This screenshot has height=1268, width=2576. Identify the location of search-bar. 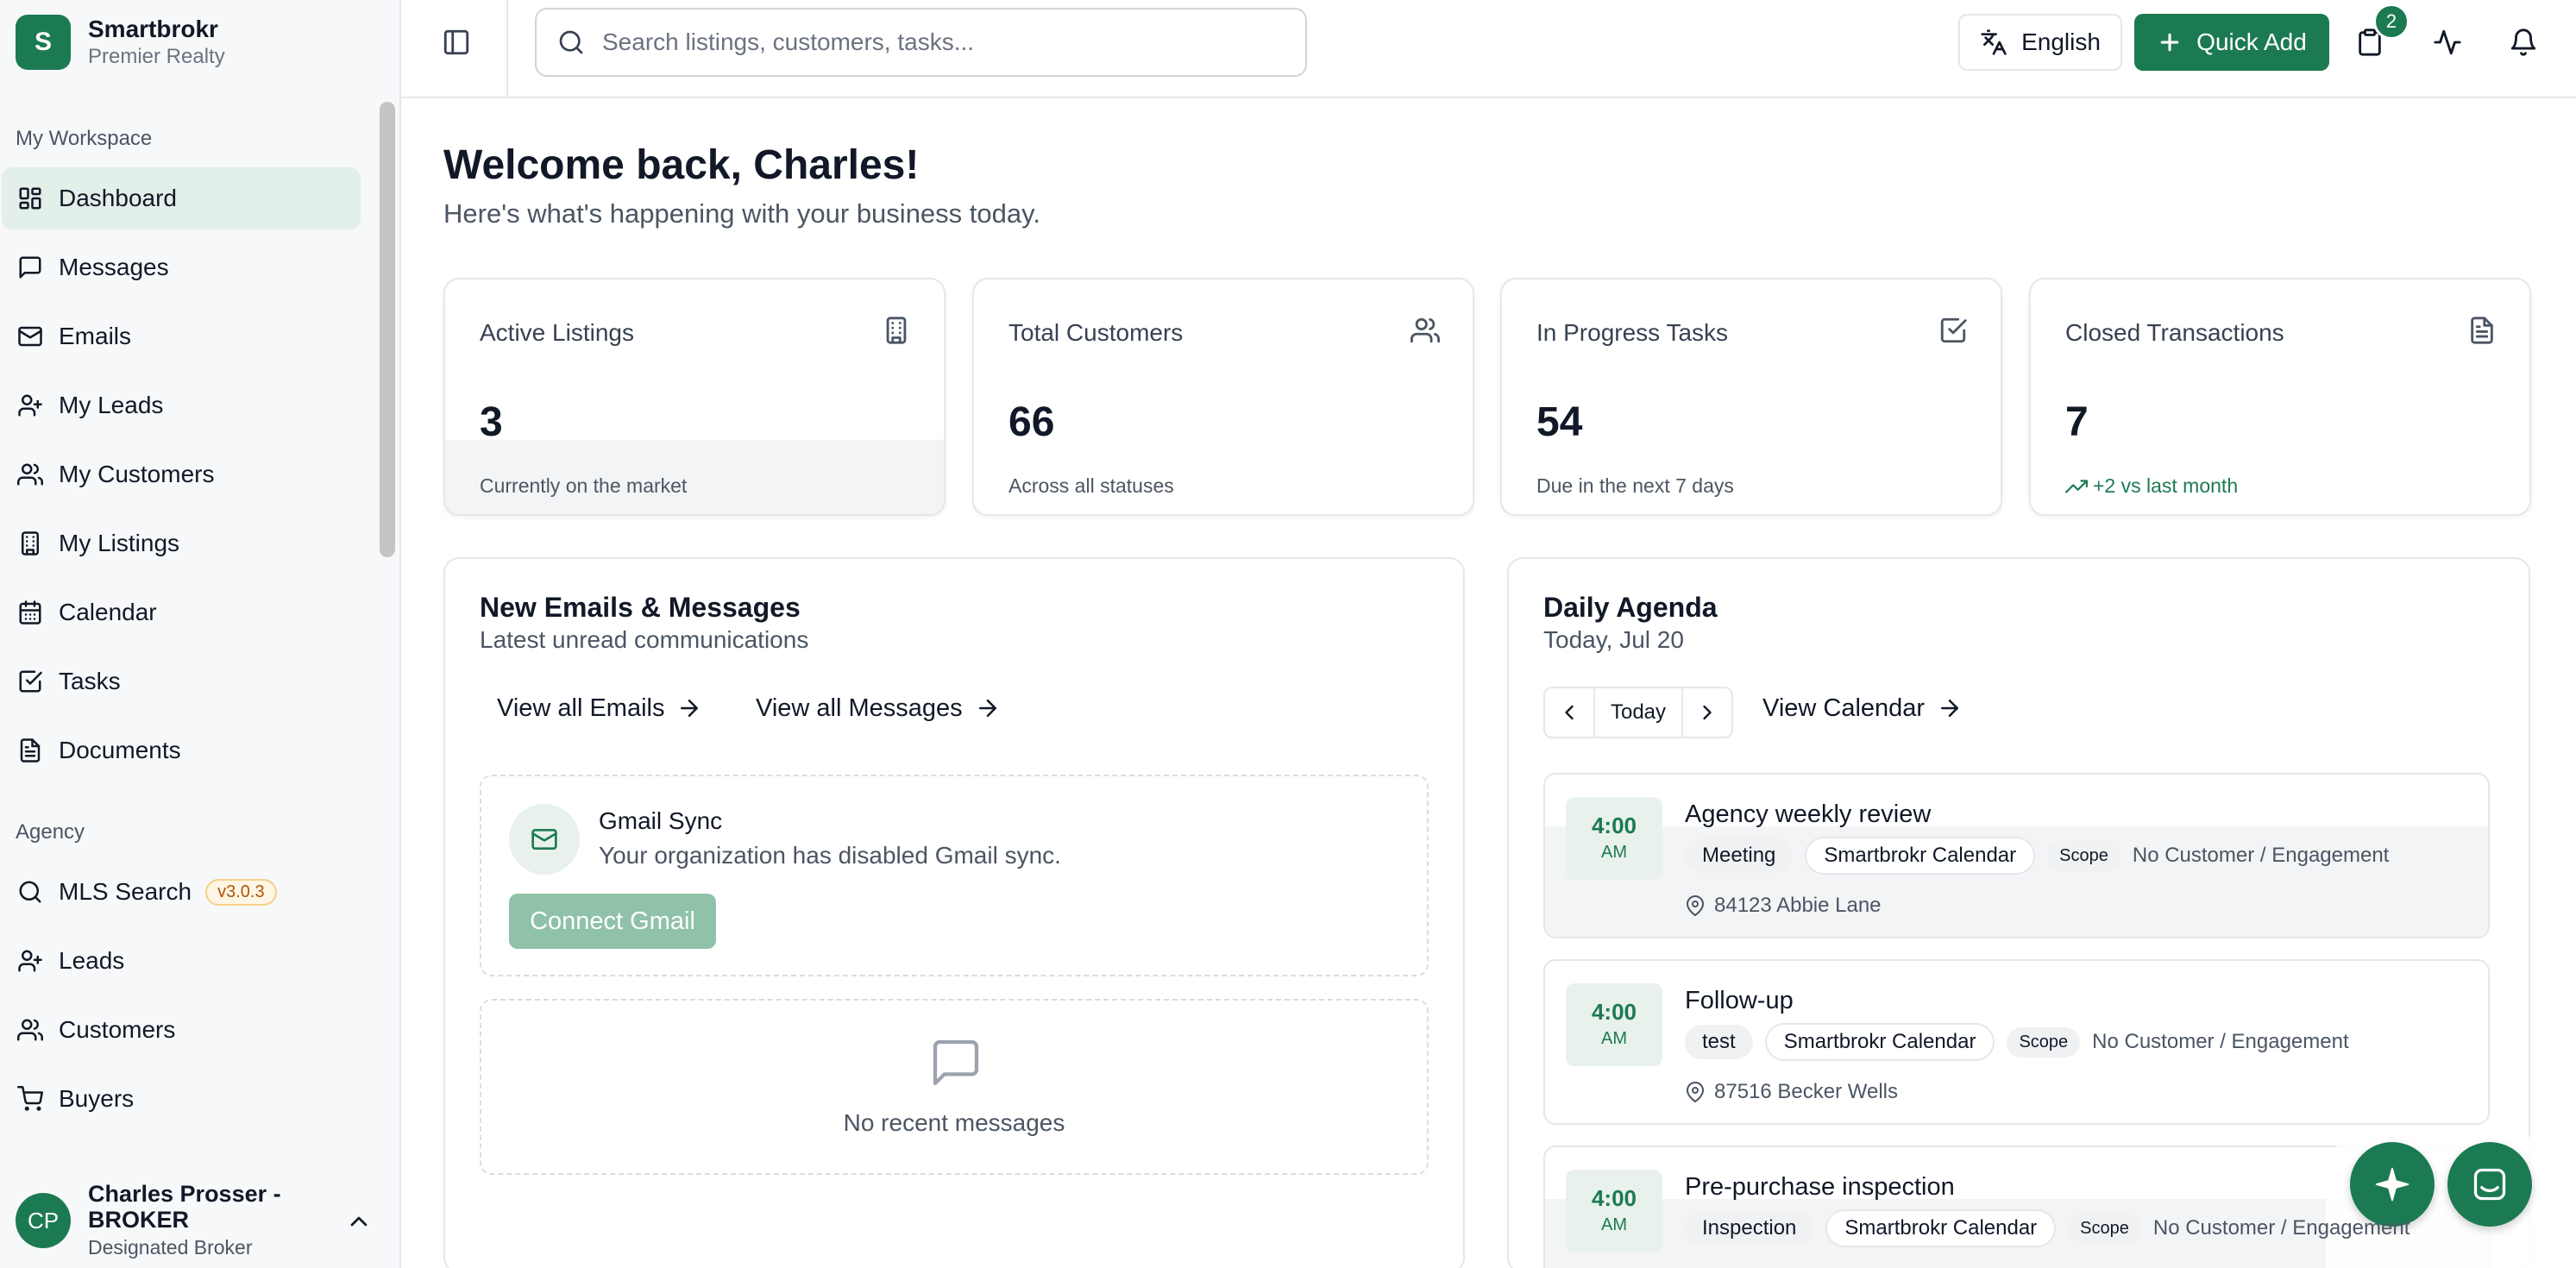
(921, 42).